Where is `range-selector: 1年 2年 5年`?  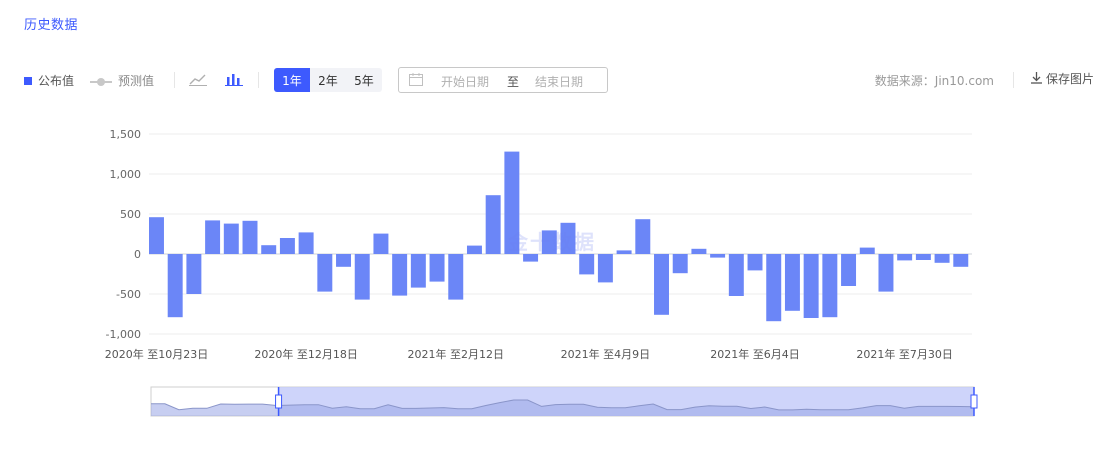 range-selector: 1年 2年 5年 is located at coordinates (328, 80).